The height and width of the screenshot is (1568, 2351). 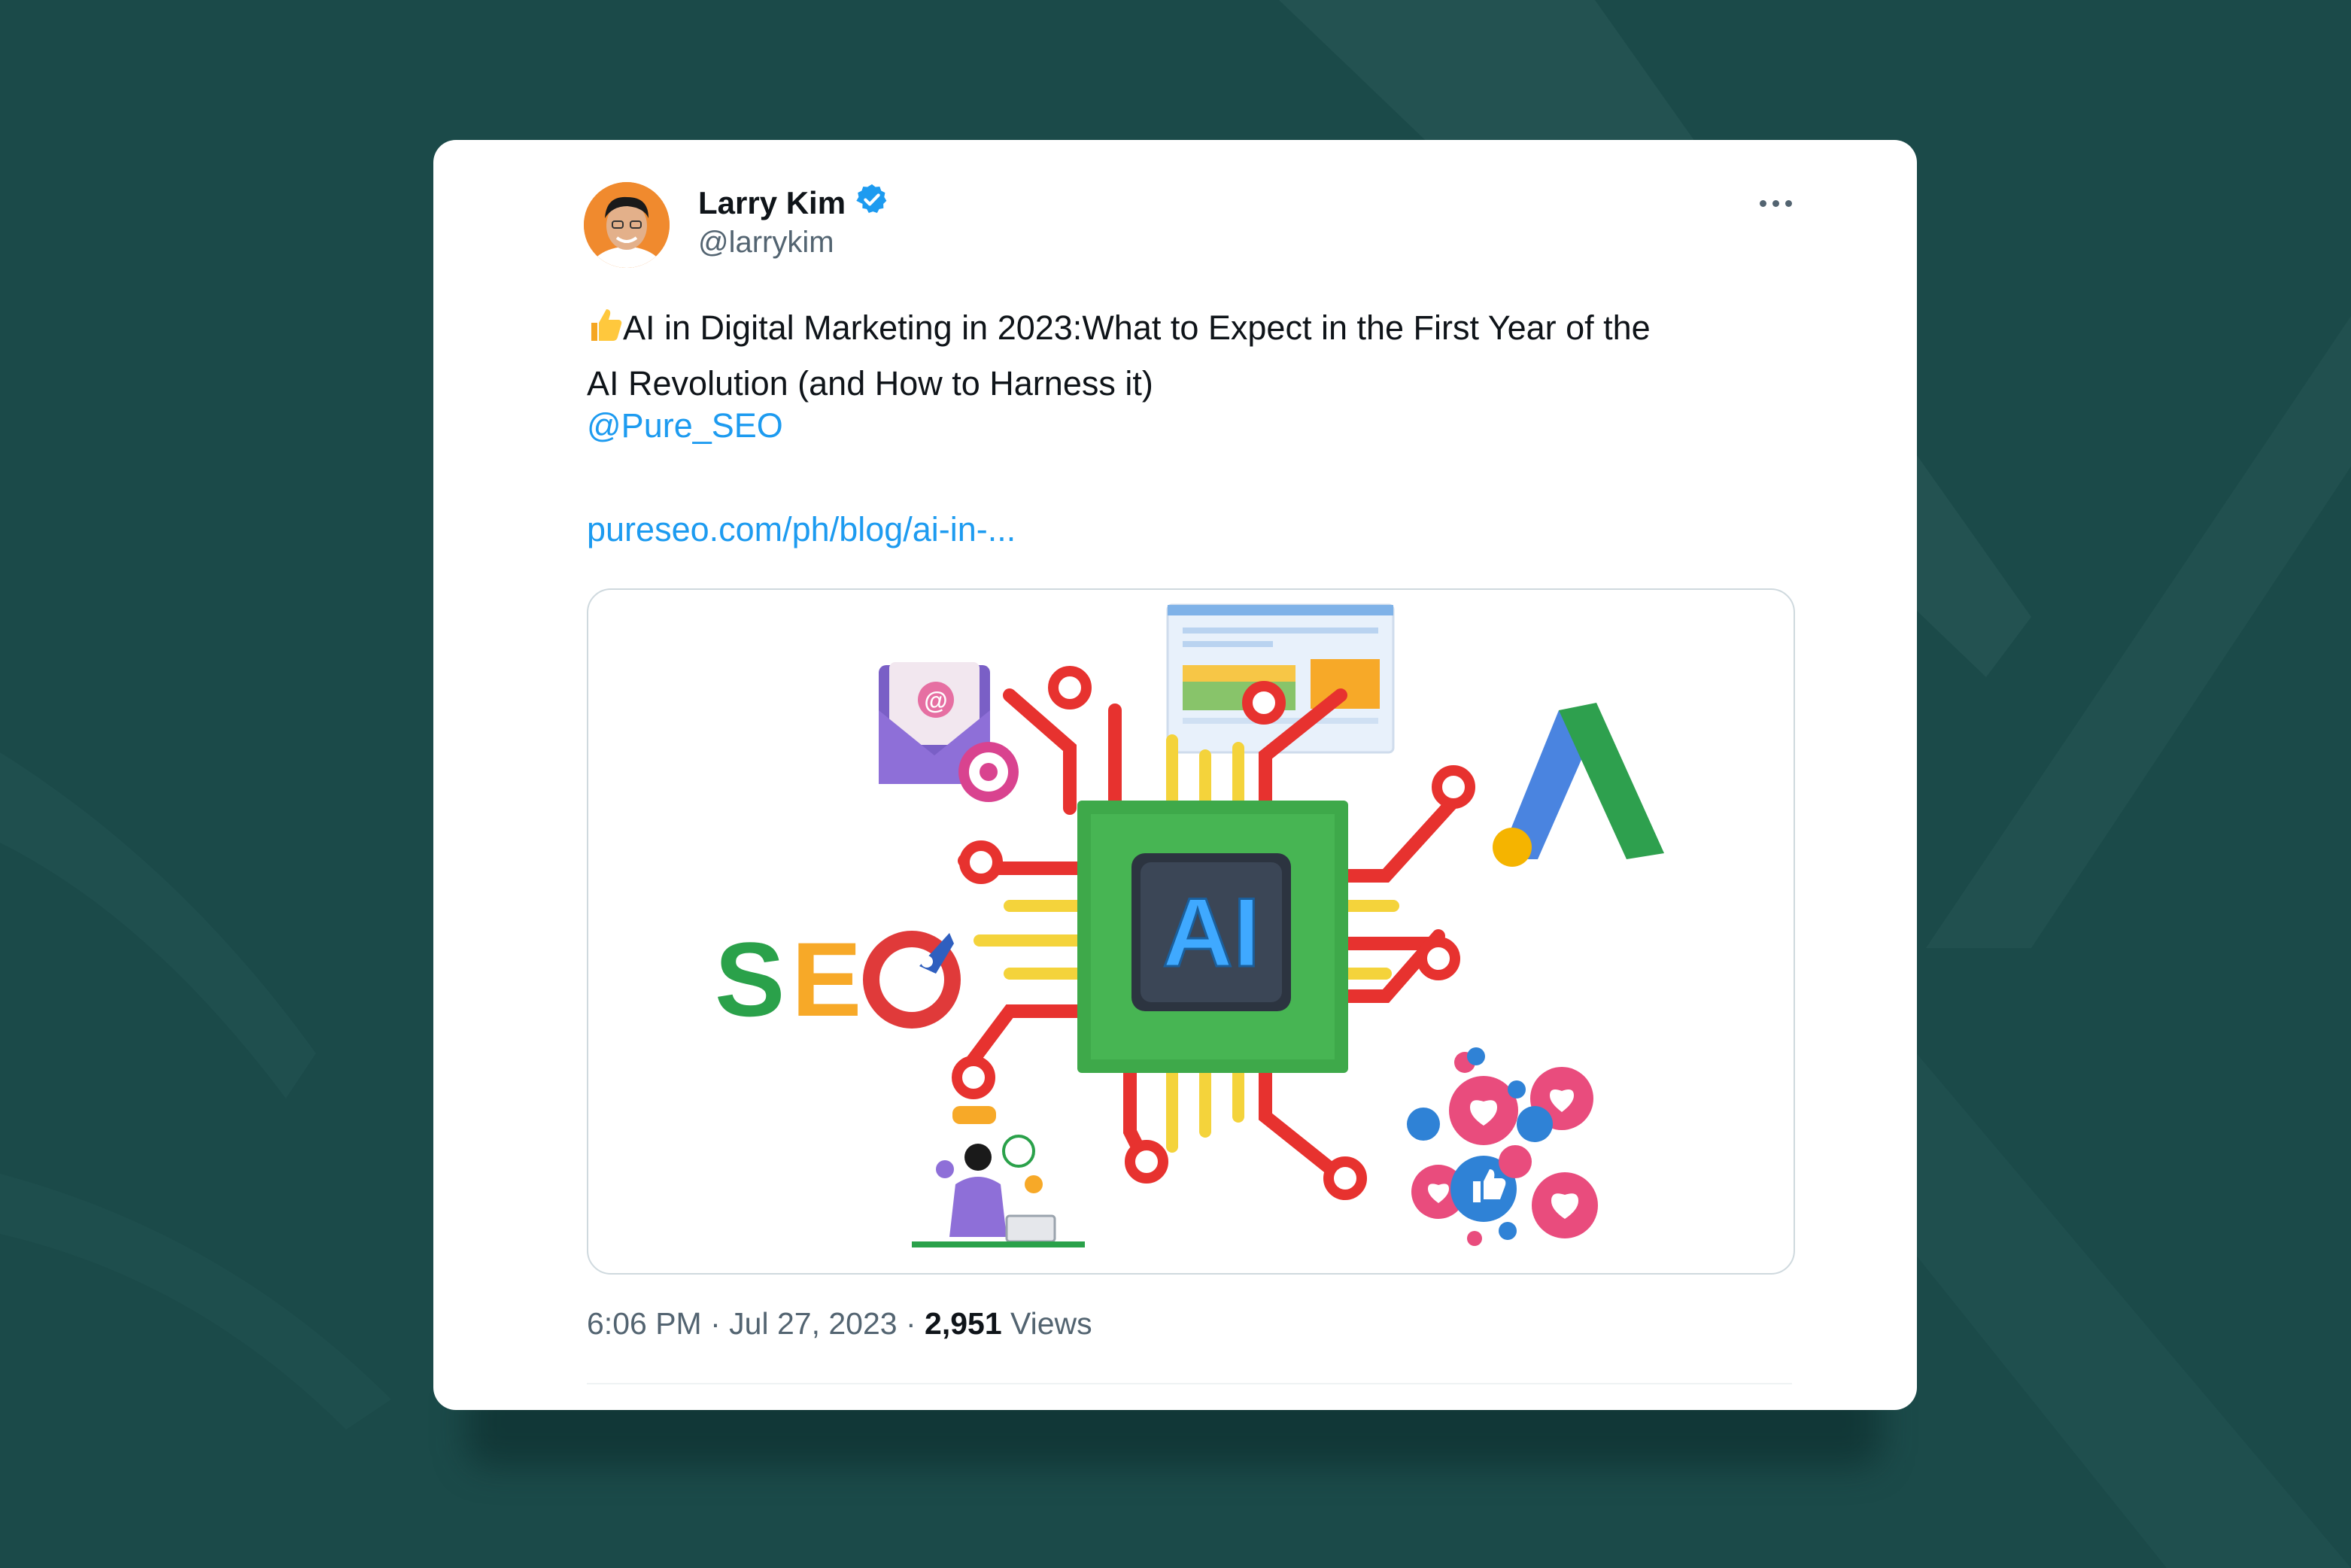 What do you see at coordinates (766, 243) in the screenshot?
I see `author-handle: @larrykim` at bounding box center [766, 243].